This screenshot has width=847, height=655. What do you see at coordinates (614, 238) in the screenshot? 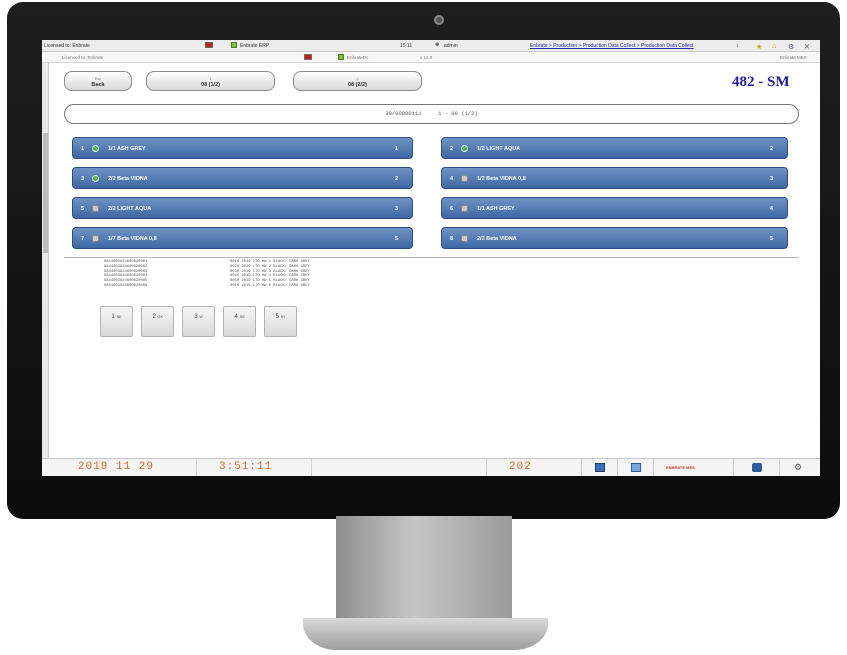
I see `item-button-8: 8 2/2 Beta VIDNA 5` at bounding box center [614, 238].